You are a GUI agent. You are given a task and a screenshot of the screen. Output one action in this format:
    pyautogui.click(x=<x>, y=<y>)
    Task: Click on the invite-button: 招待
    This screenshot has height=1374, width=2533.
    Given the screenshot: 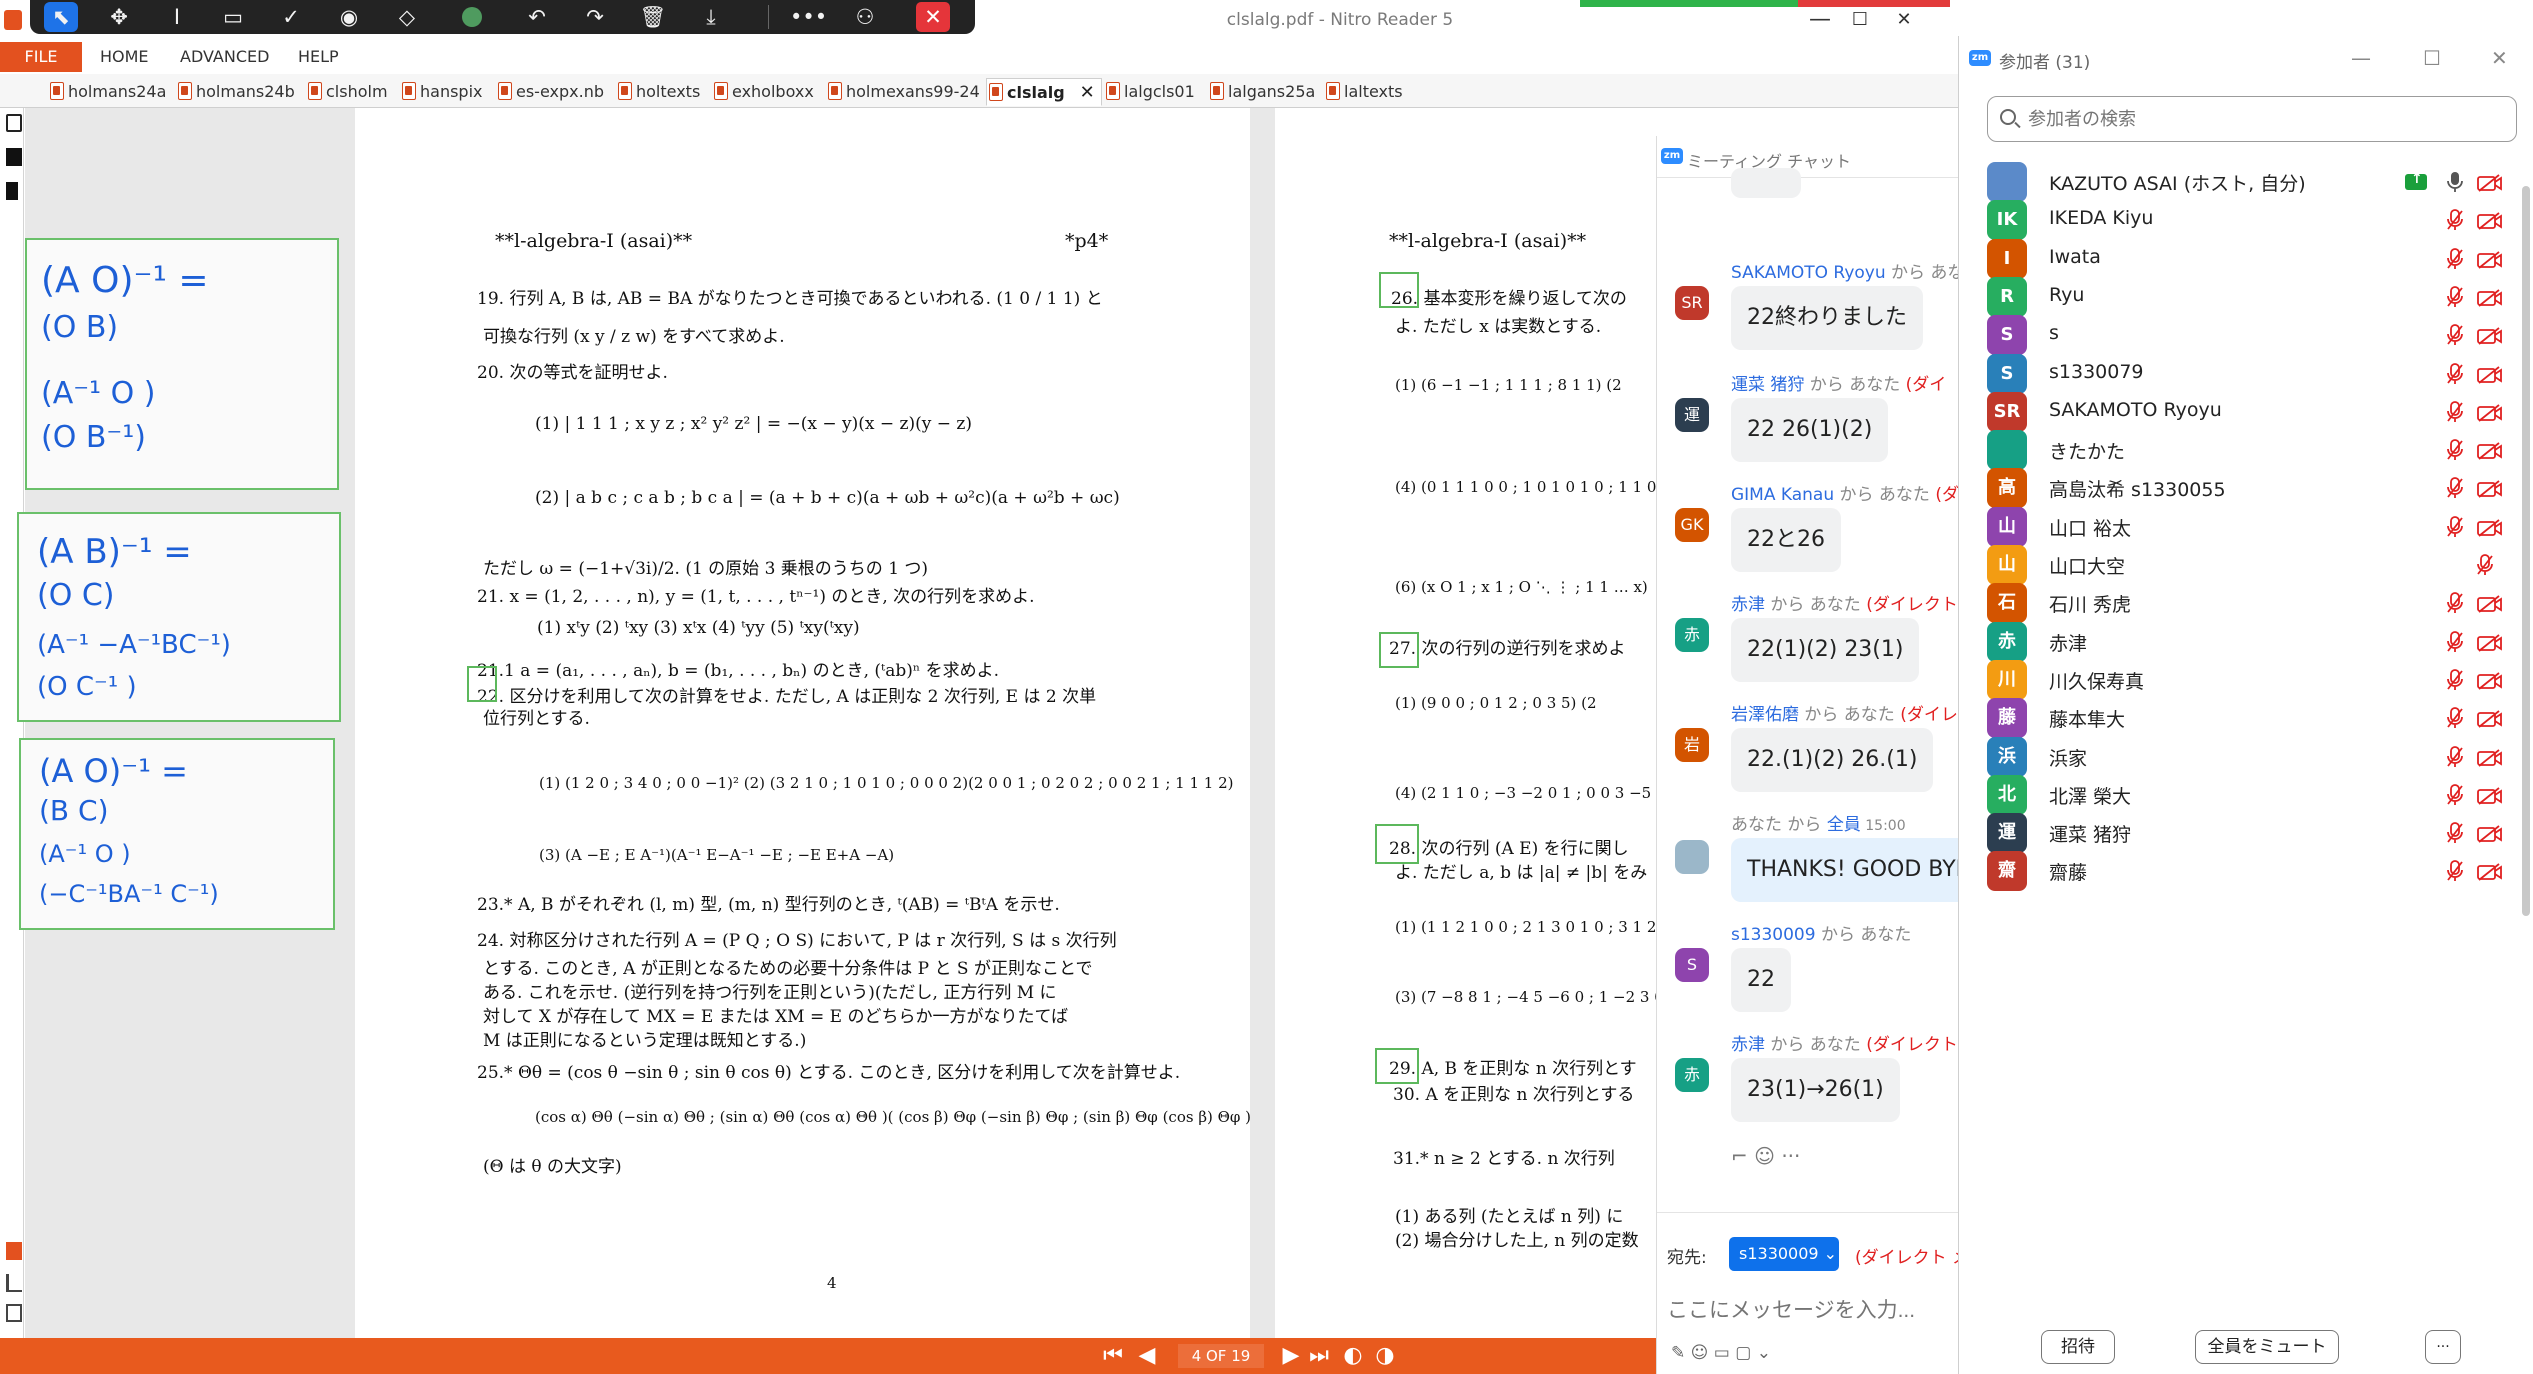 What is the action you would take?
    pyautogui.click(x=2078, y=1347)
    